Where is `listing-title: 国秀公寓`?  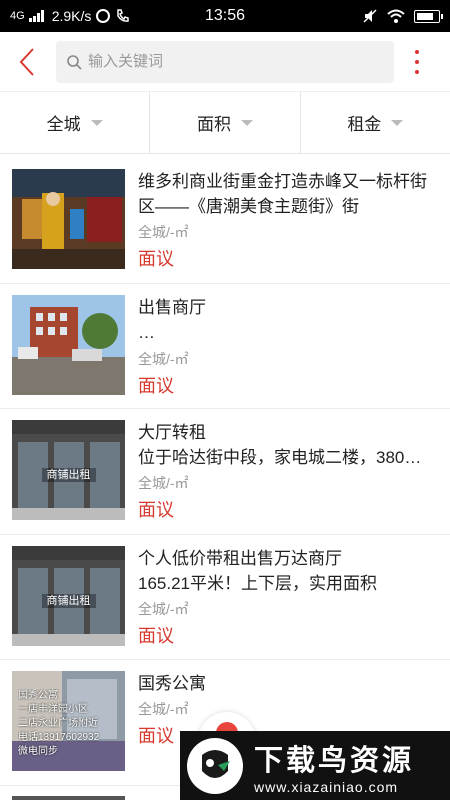 listing-title: 国秀公寓 is located at coordinates (172, 683).